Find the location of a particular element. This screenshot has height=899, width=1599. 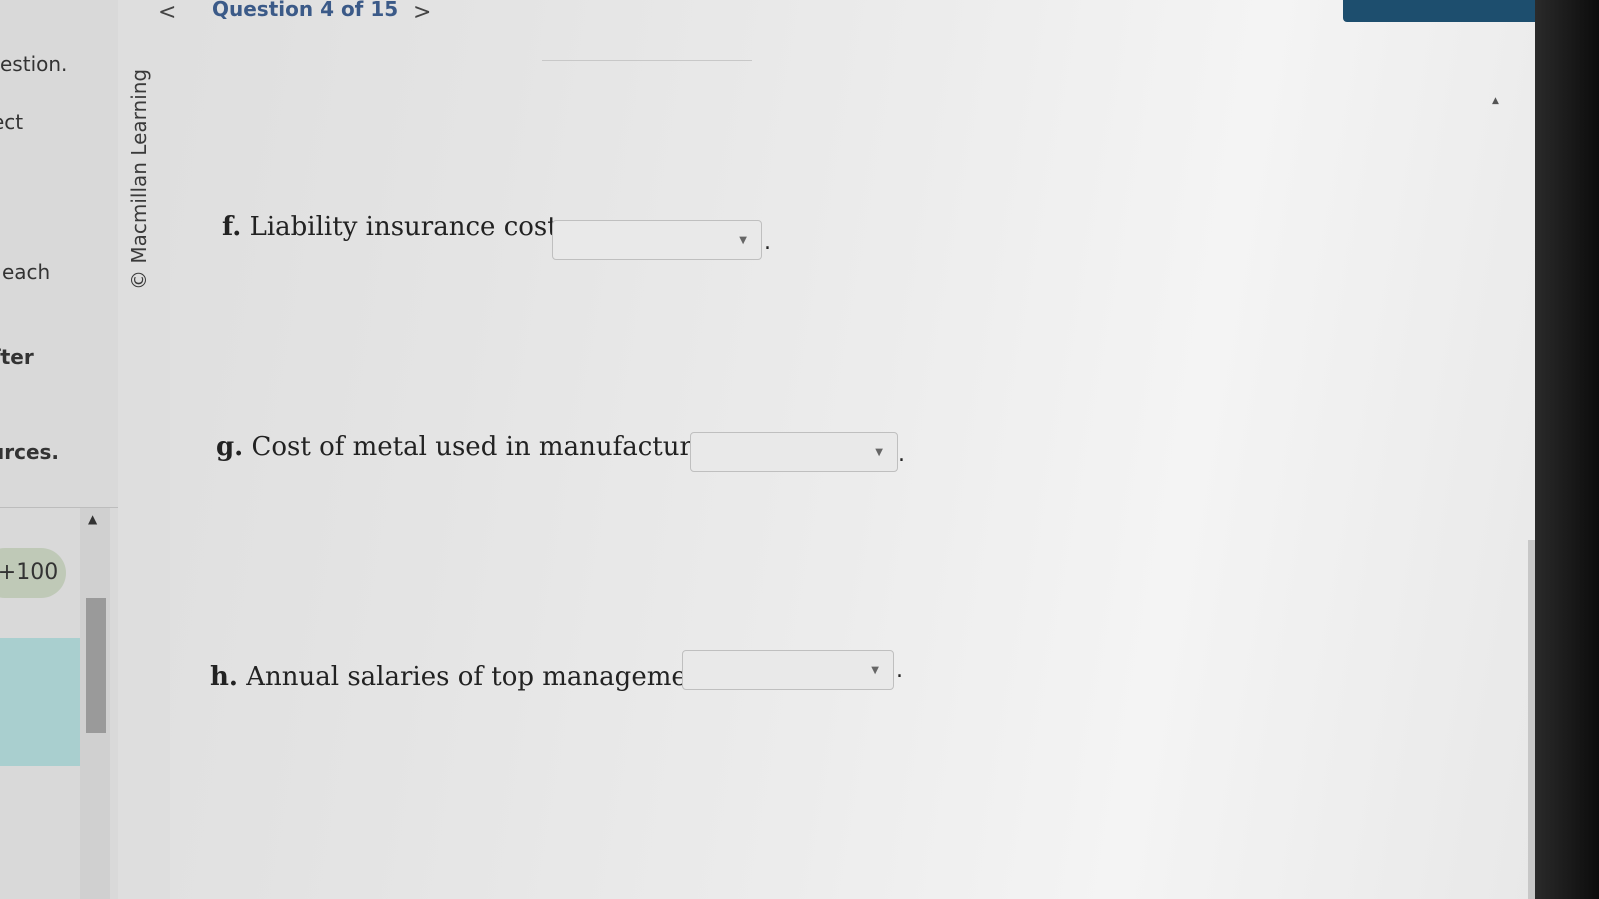

sidebar-text-line: fter is located at coordinates (17, 357).